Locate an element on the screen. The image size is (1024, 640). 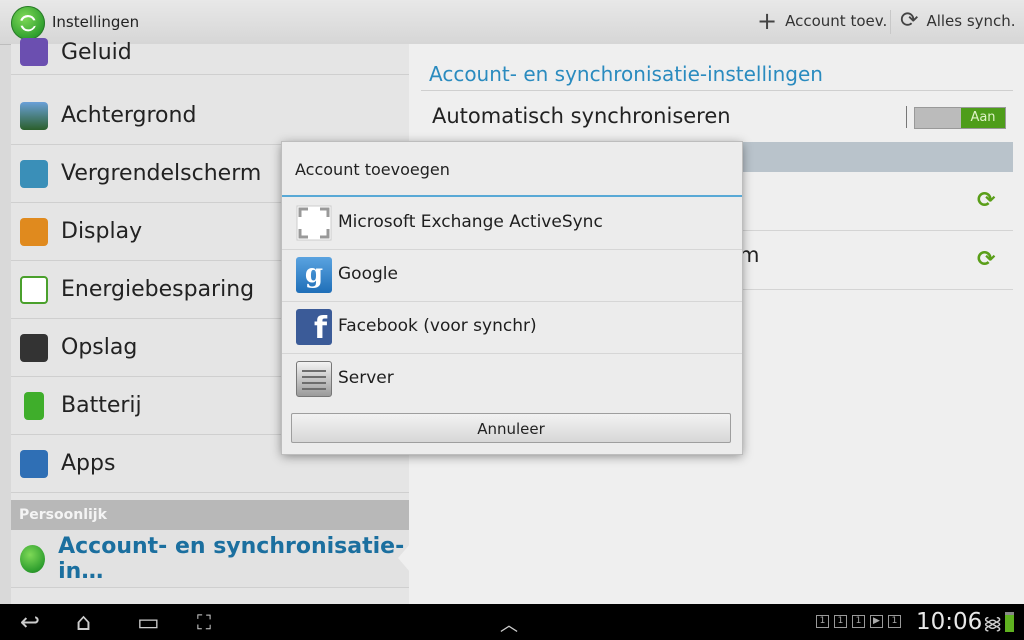
storage-icon is located at coordinates (34, 347).